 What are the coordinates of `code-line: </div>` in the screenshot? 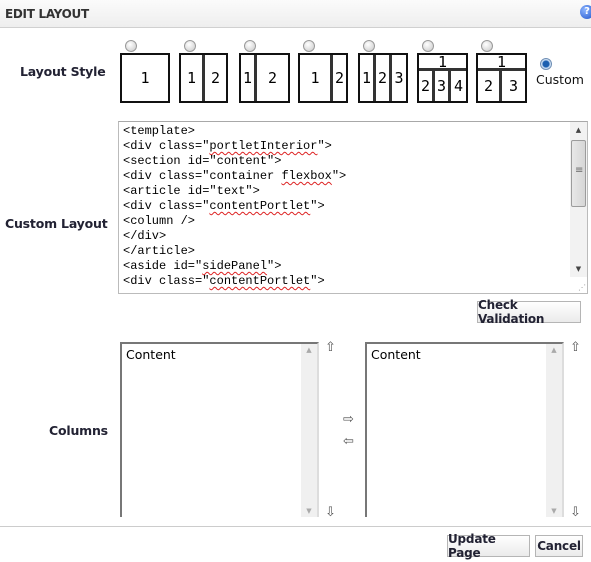 It's located at (145, 236).